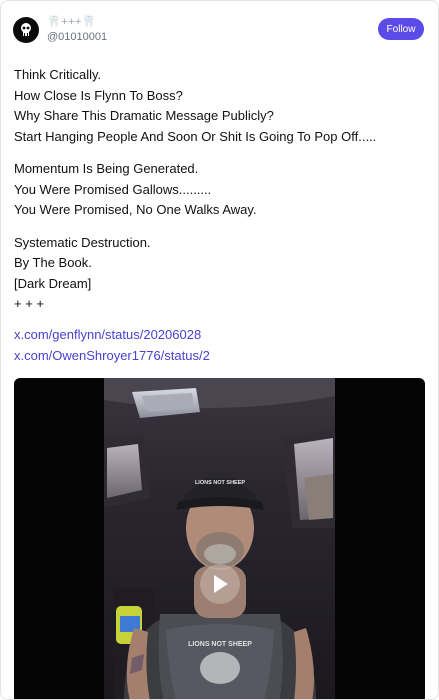  What do you see at coordinates (219, 31) in the screenshot?
I see `post-header: 🦷+++🦷 @01010001 Follow` at bounding box center [219, 31].